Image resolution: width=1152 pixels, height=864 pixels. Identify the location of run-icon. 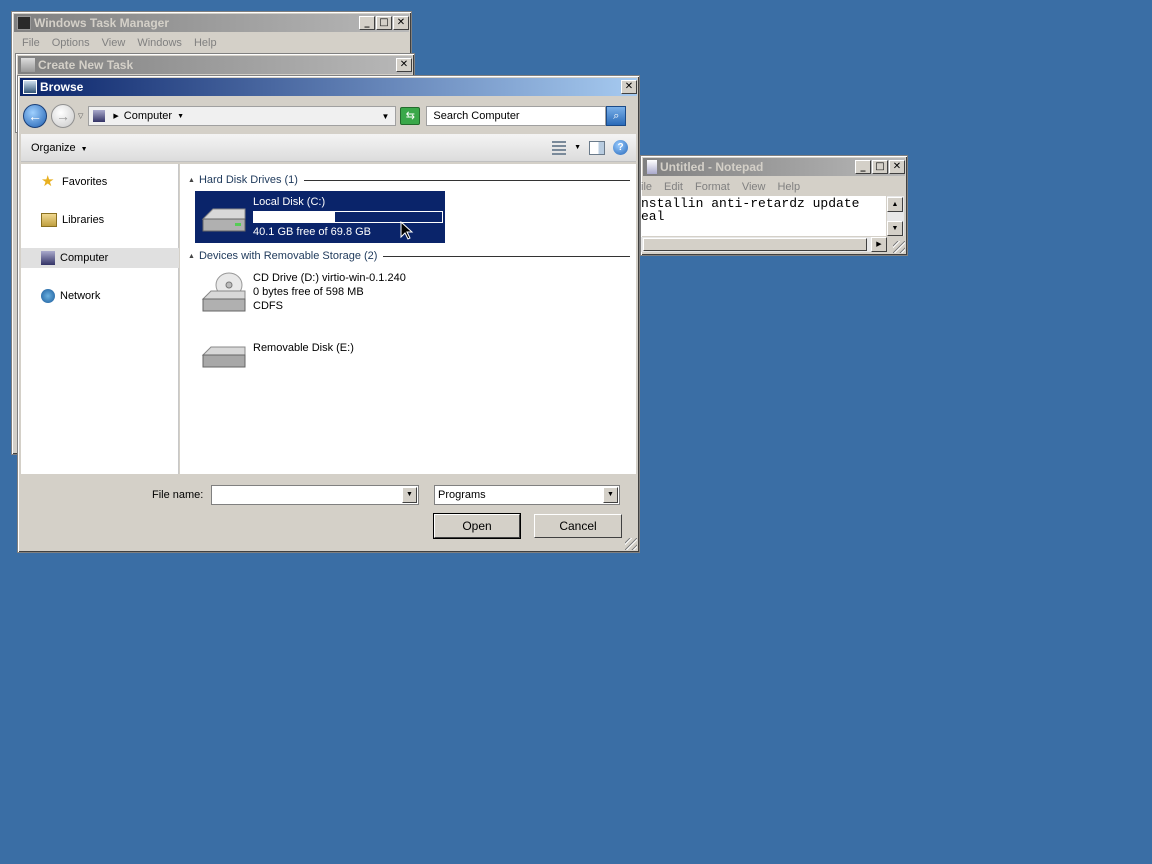
(28, 65).